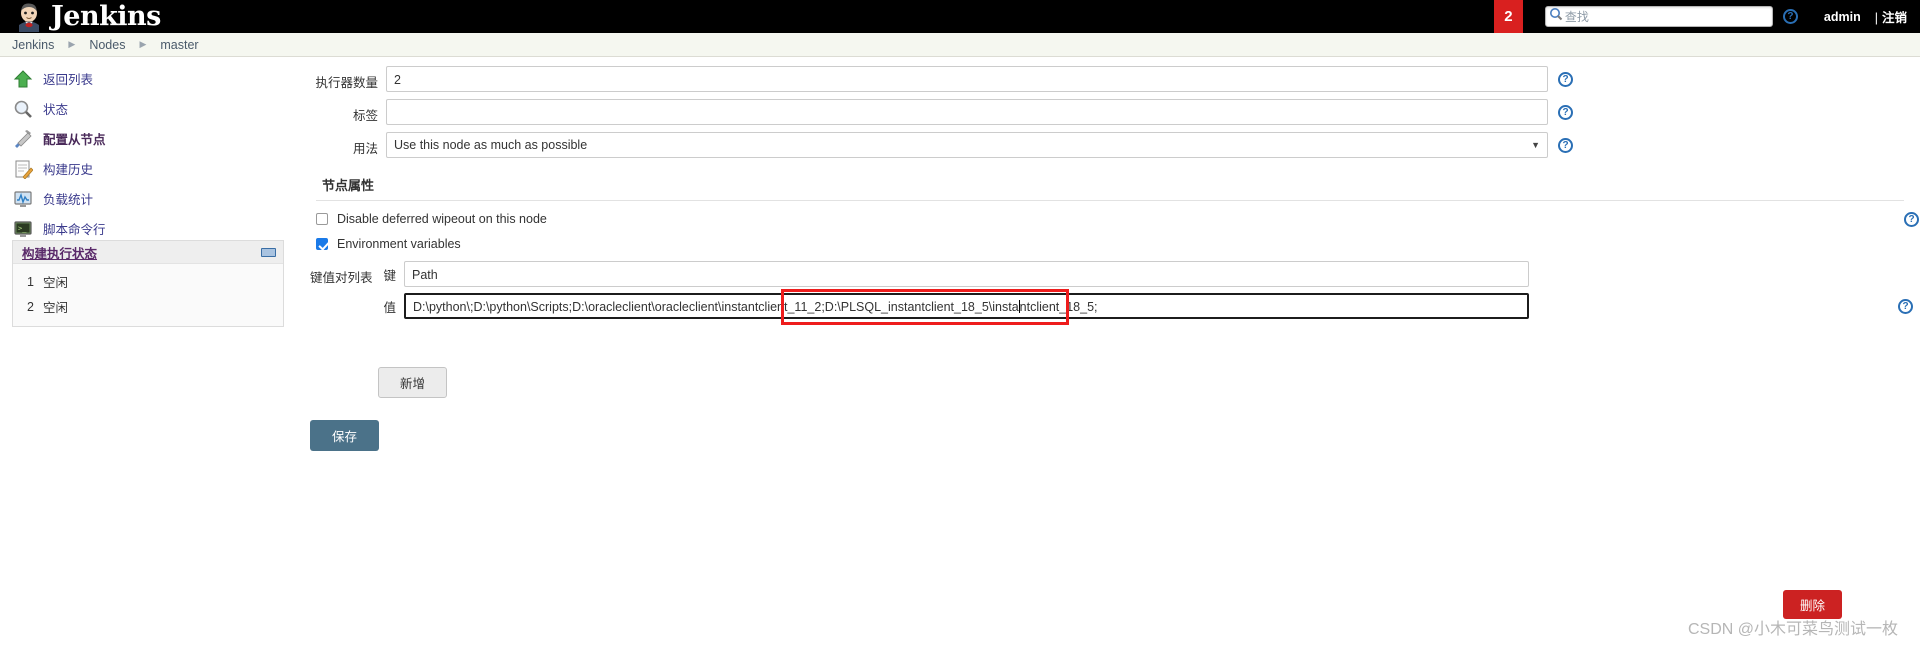 The height and width of the screenshot is (653, 1920). I want to click on field-row-labels: 标签 ?, so click(1110, 112).